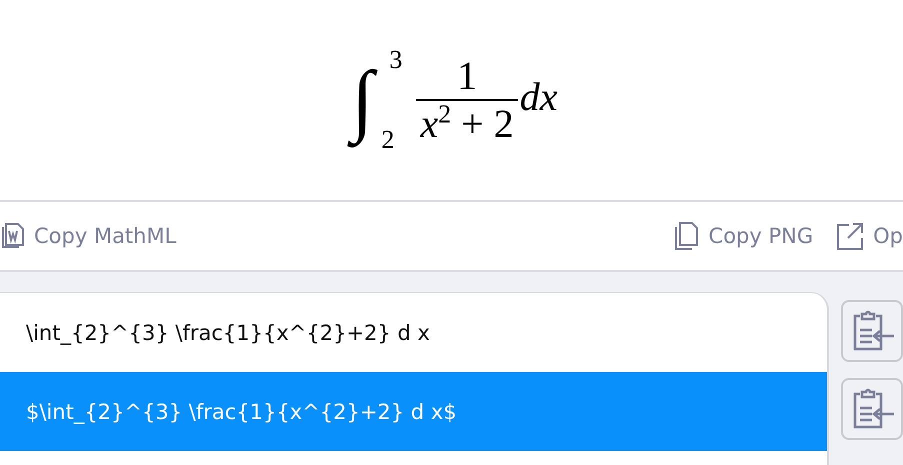 The height and width of the screenshot is (465, 903). What do you see at coordinates (467, 77) in the screenshot?
I see `numerator: 1` at bounding box center [467, 77].